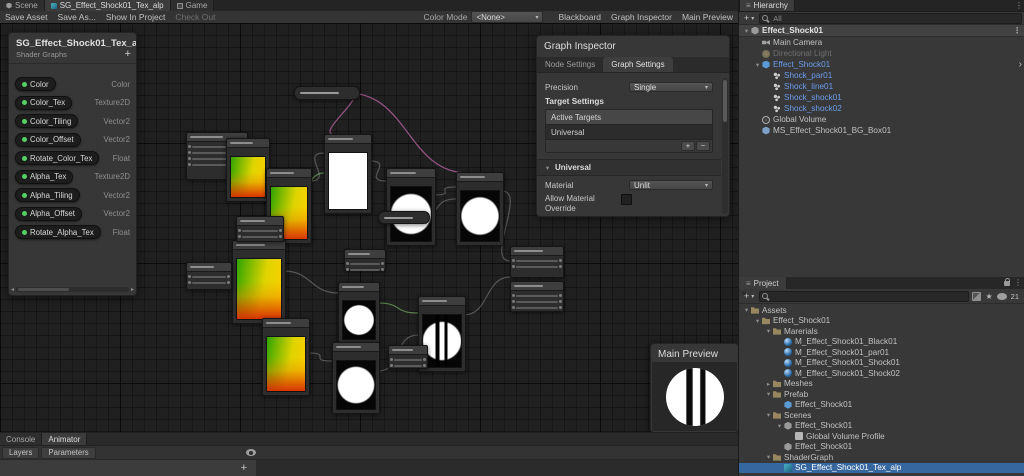 Image resolution: width=1024 pixels, height=476 pixels. I want to click on prefab-open-chevron-icon: ›, so click(1020, 64).